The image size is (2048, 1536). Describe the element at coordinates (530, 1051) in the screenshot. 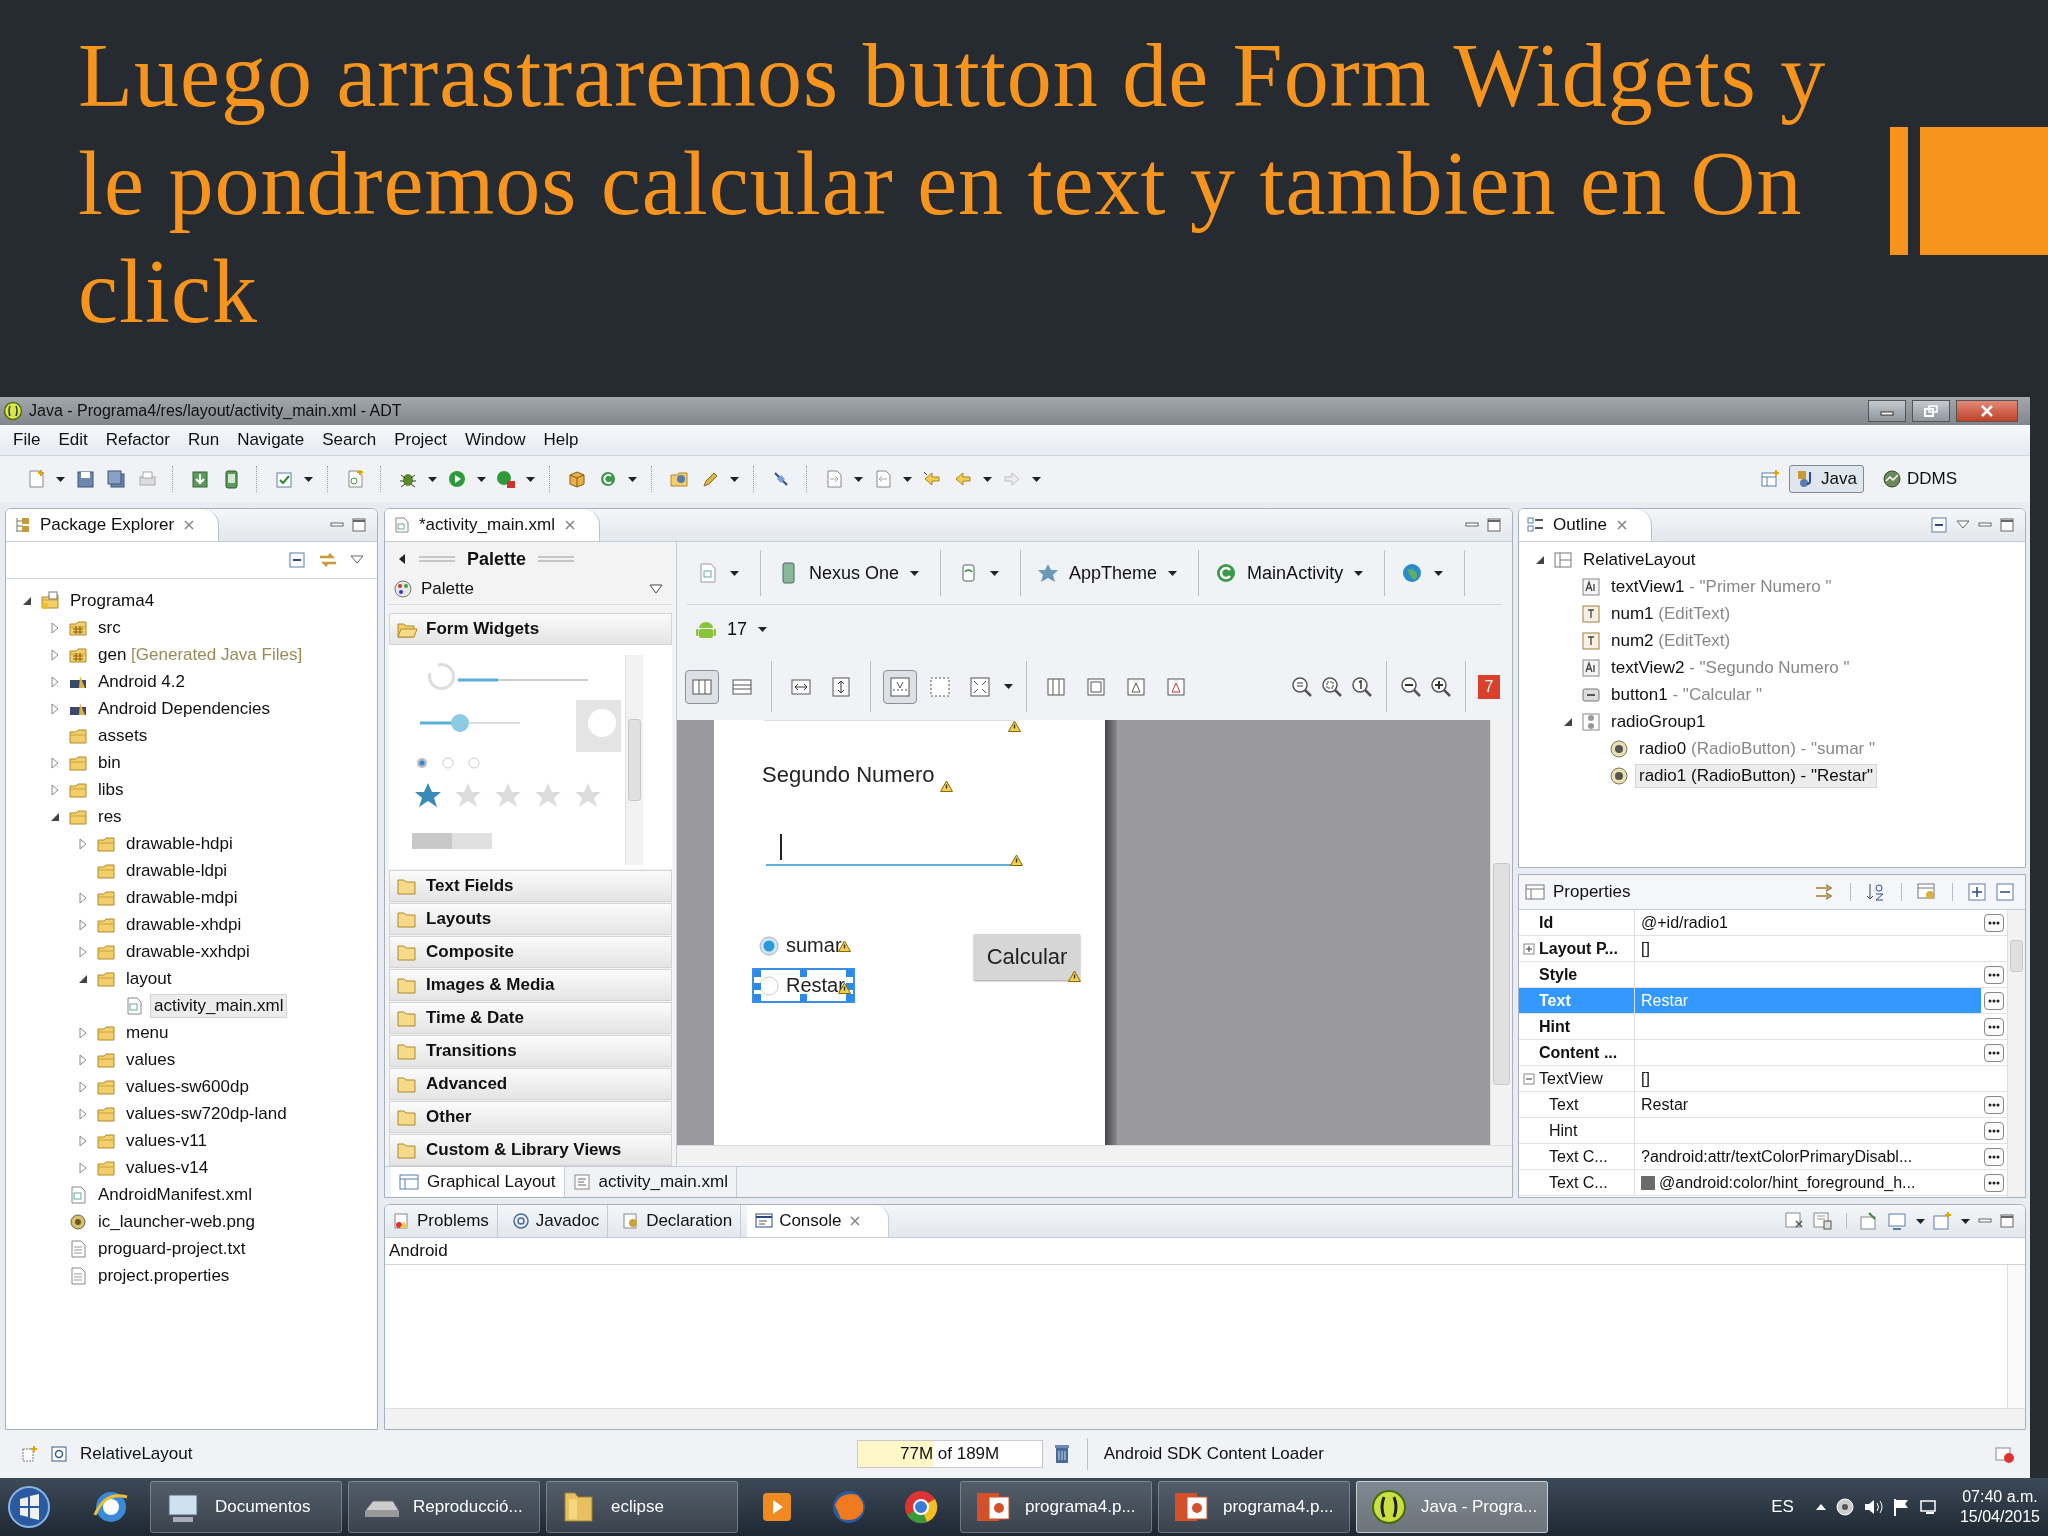

I see `palette-category: Transitions` at that location.